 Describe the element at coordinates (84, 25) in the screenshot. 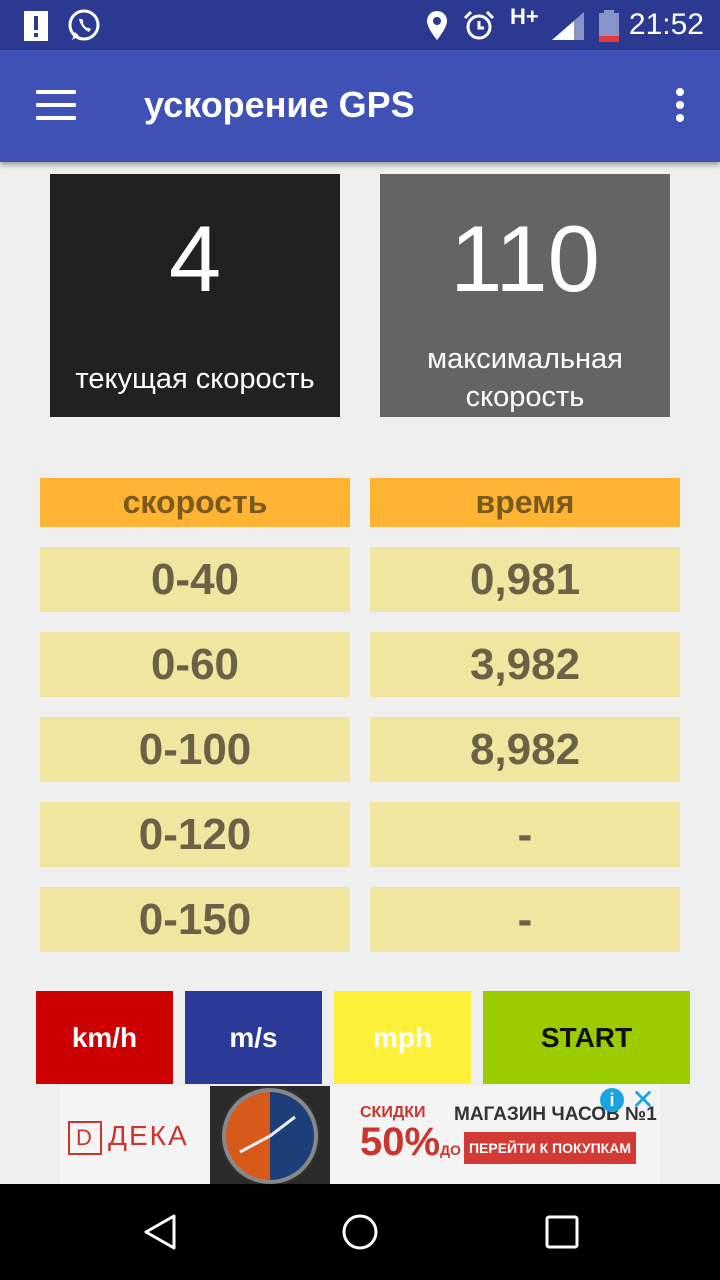

I see `whatsapp-icon` at that location.